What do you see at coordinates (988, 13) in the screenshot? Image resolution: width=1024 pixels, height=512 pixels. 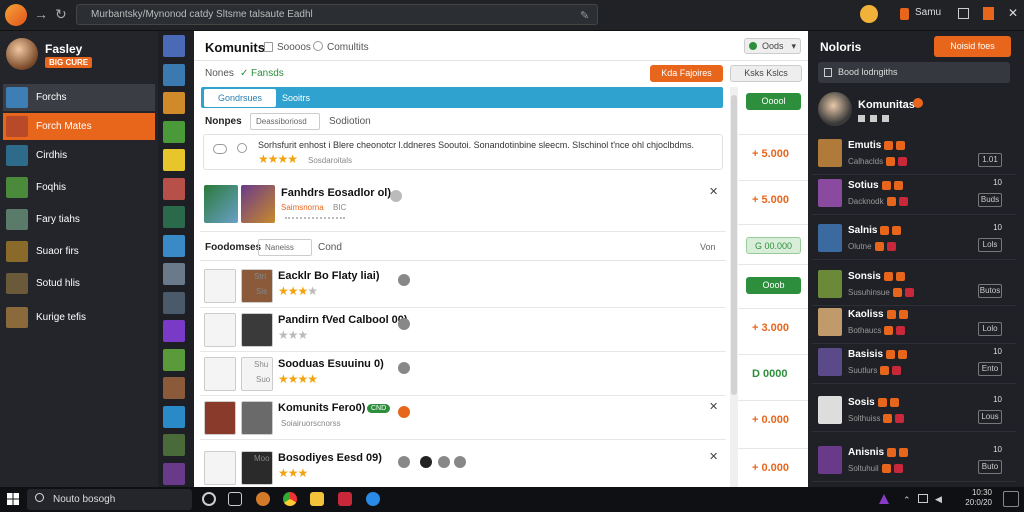 I see `downloads-icon` at bounding box center [988, 13].